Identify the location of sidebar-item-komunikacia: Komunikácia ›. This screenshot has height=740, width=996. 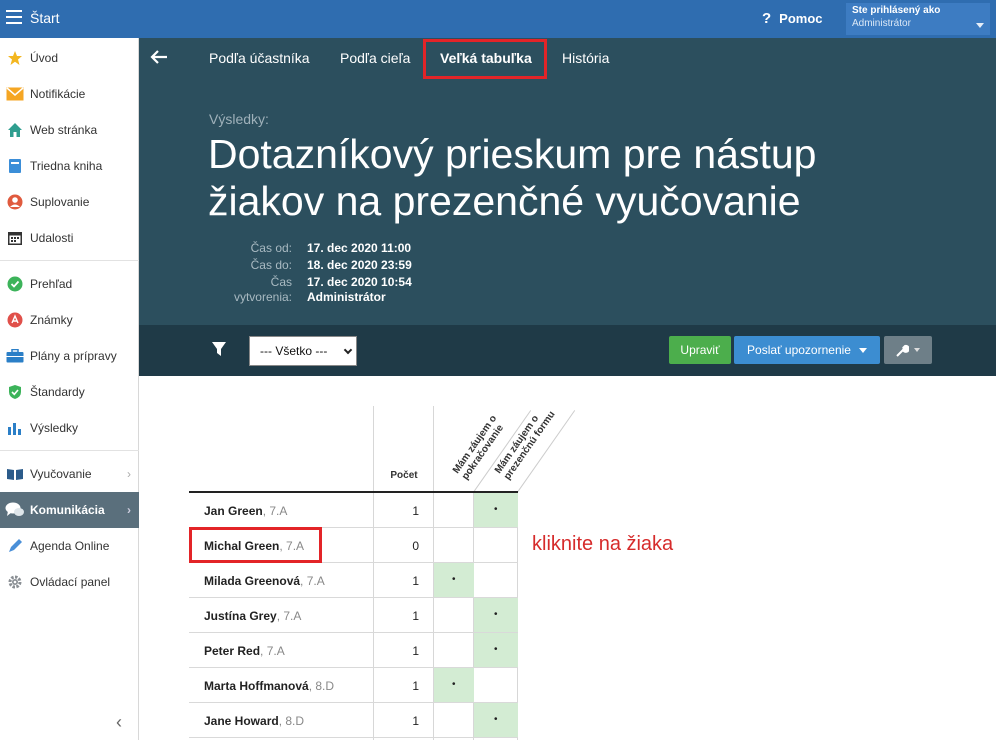
(69, 510).